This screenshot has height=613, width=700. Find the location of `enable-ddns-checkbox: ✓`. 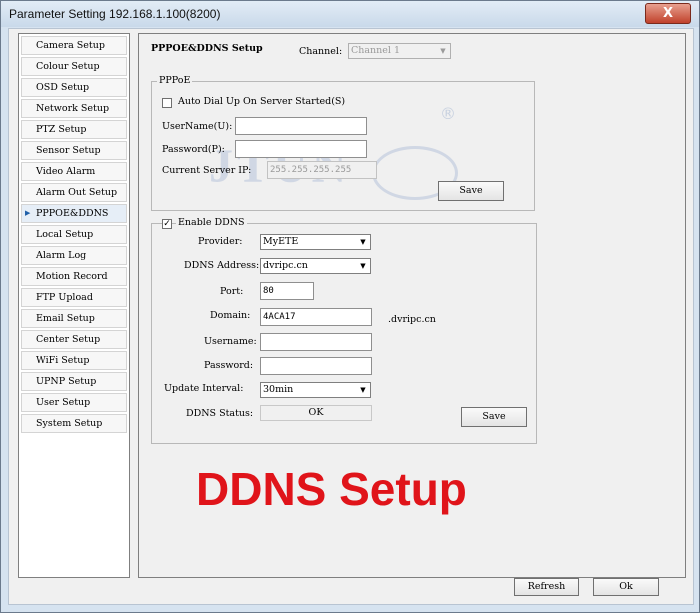

enable-ddns-checkbox: ✓ is located at coordinates (167, 224).